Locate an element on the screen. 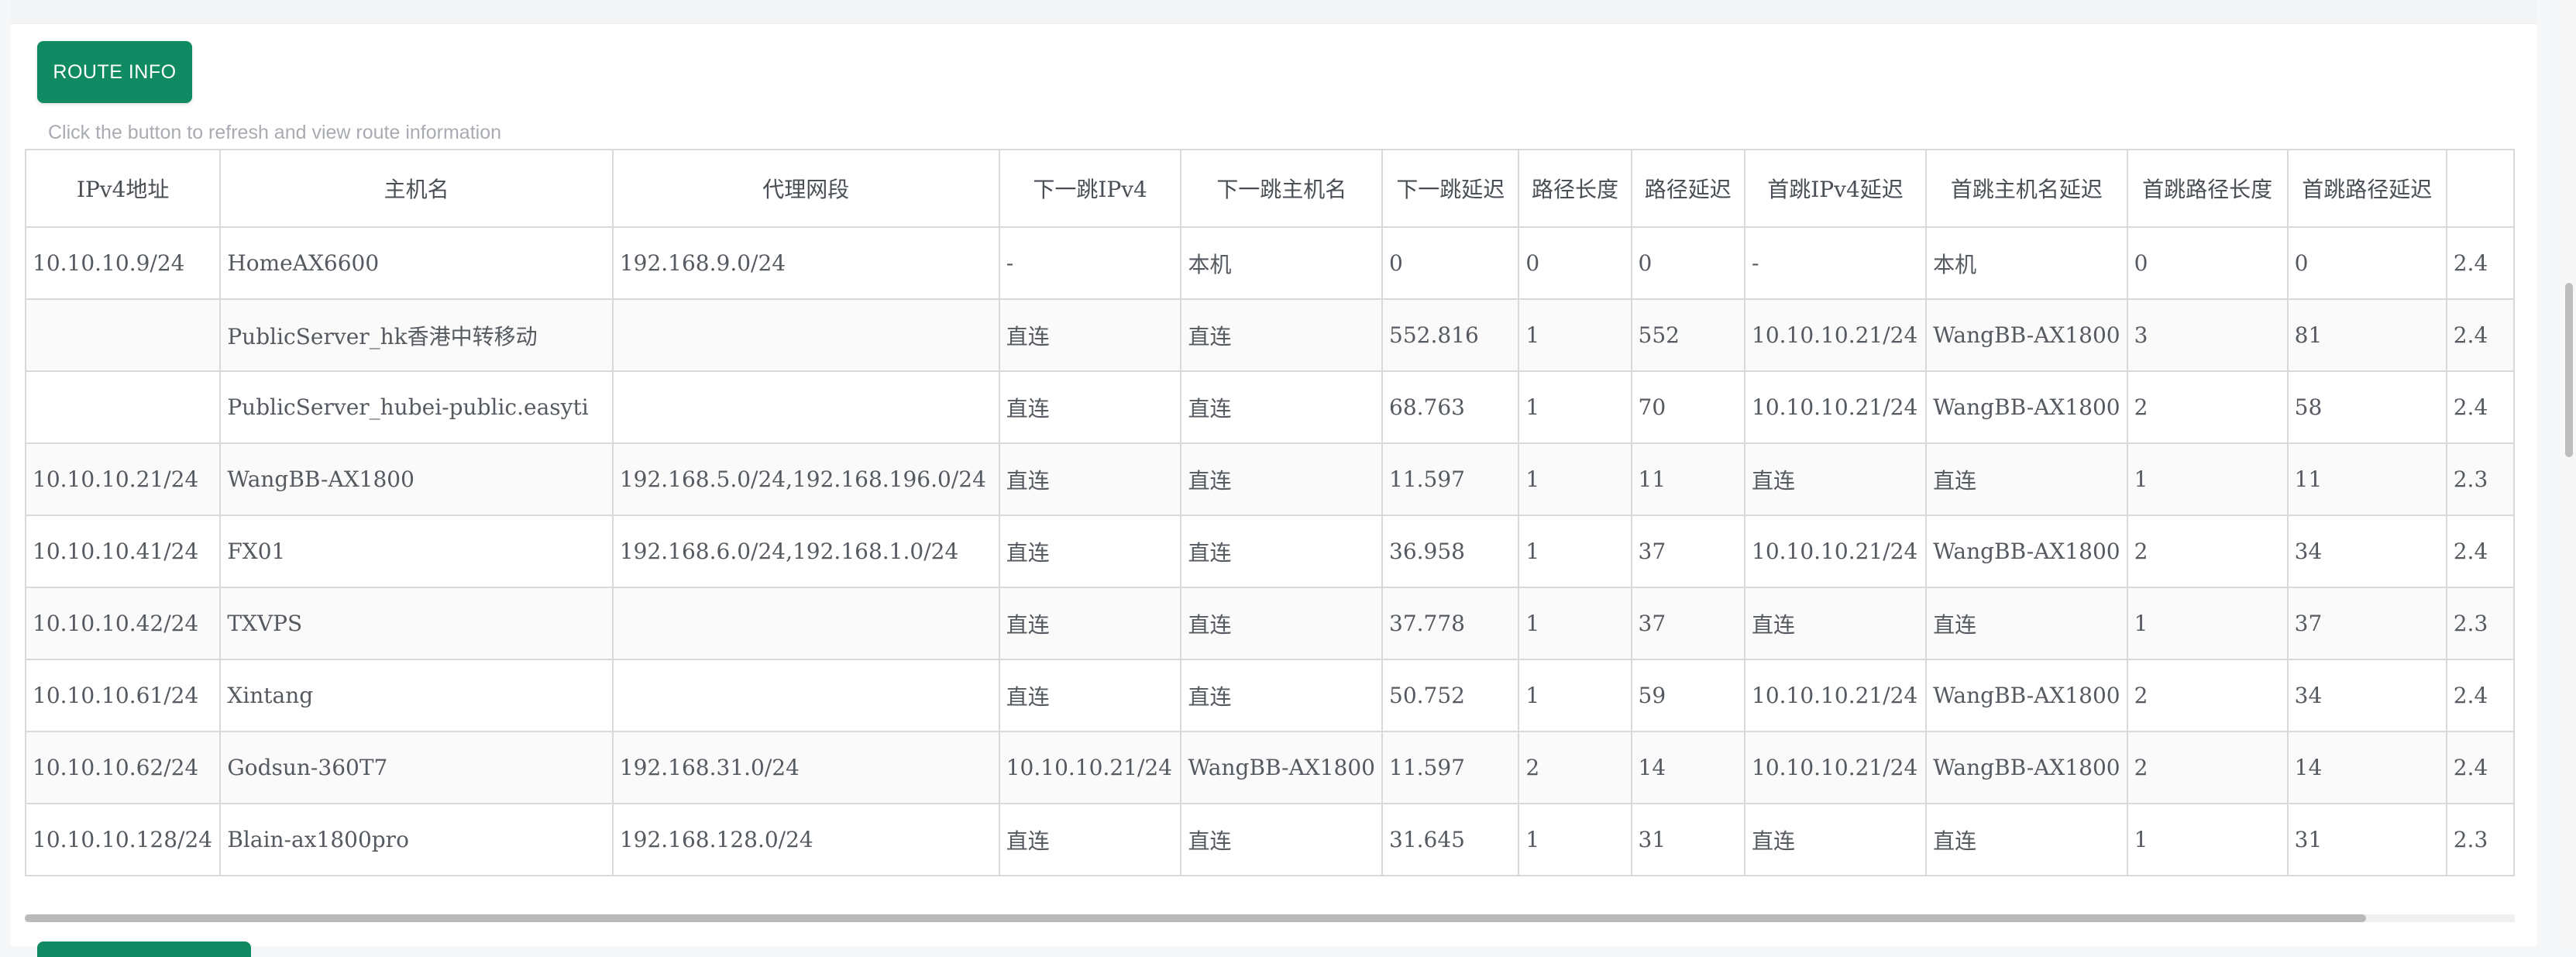 This screenshot has height=957, width=2576. horizontal-scrollbar-thumb is located at coordinates (1195, 918).